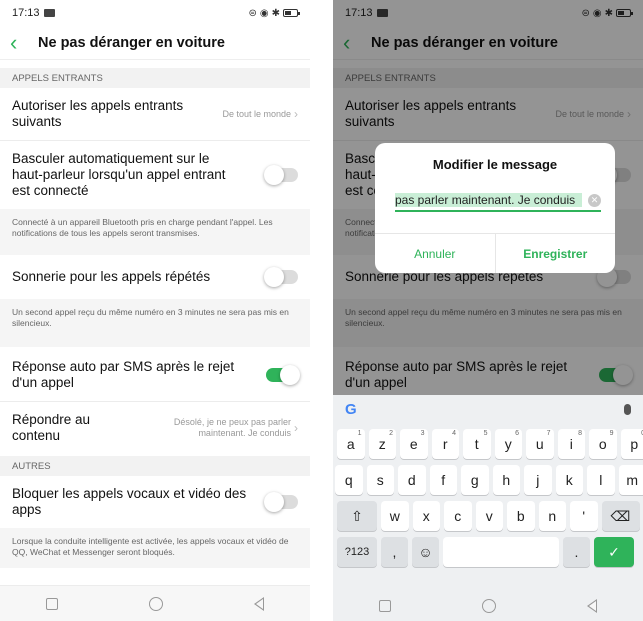 The height and width of the screenshot is (621, 643). Describe the element at coordinates (283, 375) in the screenshot. I see `sms-reply-toggle` at that location.